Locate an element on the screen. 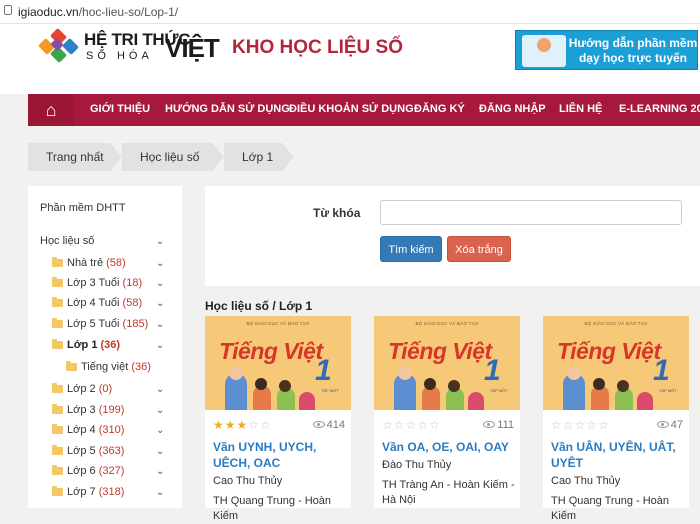 Image resolution: width=700 pixels, height=524 pixels. breadcrumb-item-home: Trang nhất is located at coordinates (75, 157).